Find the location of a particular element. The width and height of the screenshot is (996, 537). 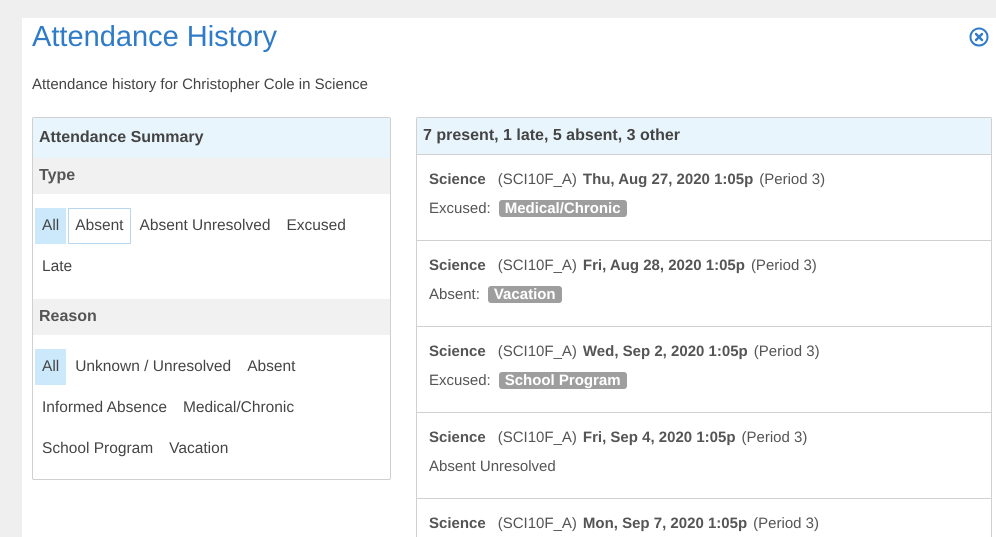

date-time: Fri, Aug 28, 2020 1:05p is located at coordinates (663, 266).